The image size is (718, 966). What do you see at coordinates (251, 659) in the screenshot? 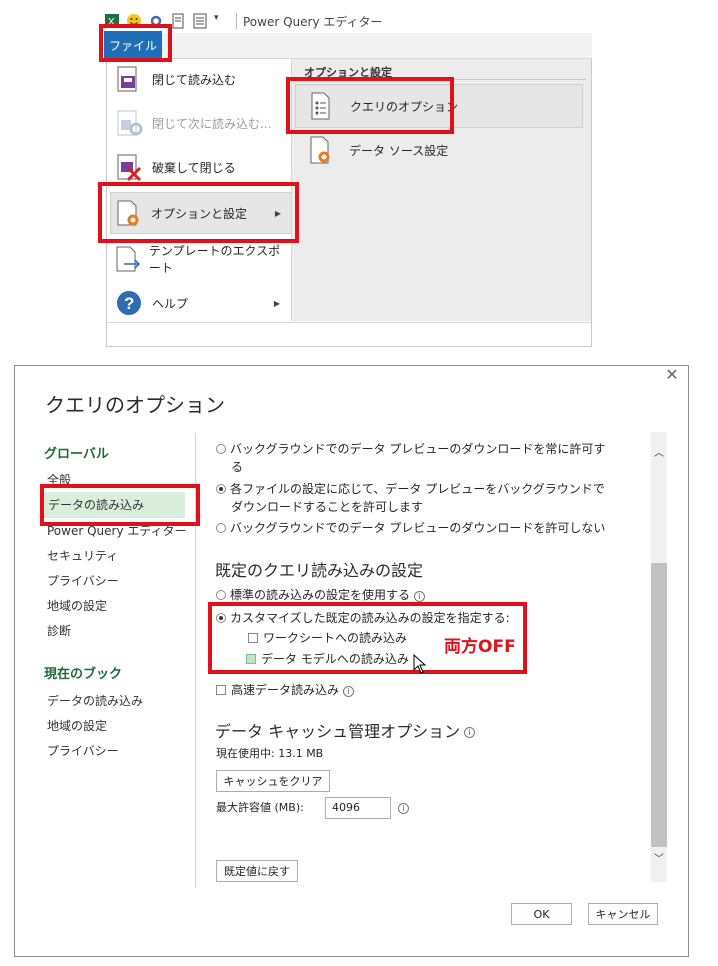
I see `checkbox-hover` at bounding box center [251, 659].